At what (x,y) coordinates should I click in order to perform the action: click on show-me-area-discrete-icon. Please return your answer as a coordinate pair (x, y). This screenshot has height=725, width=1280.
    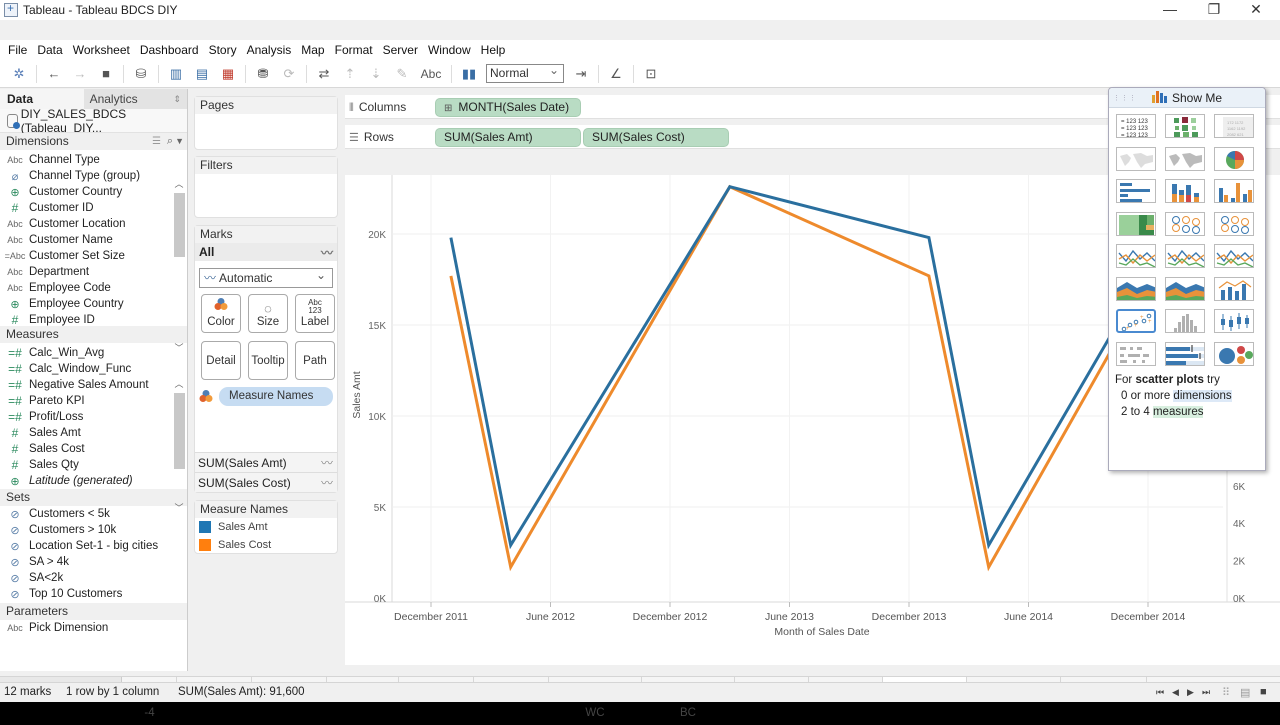
    Looking at the image, I should click on (1185, 289).